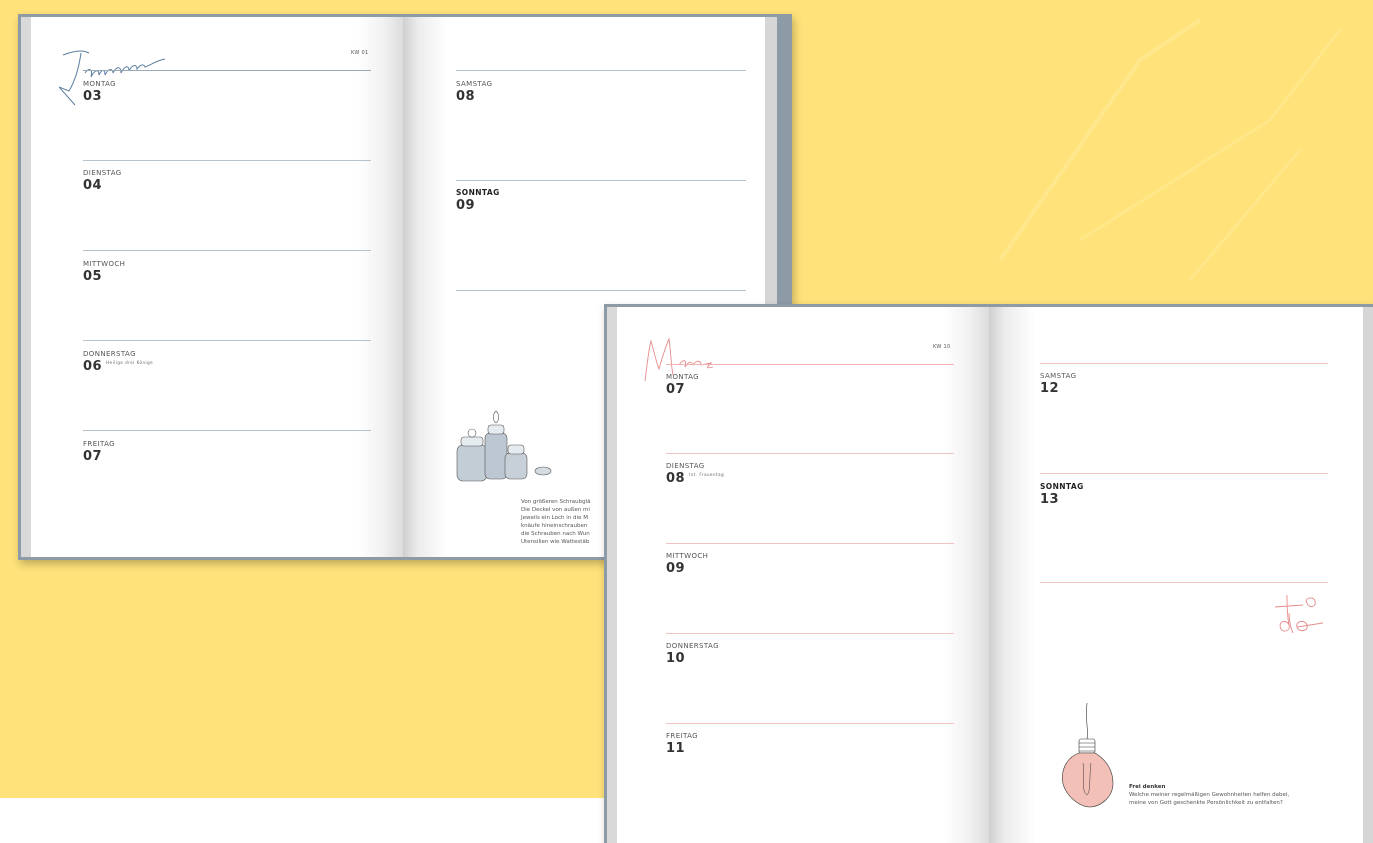  I want to click on day-number: 08 Int. Frauentag, so click(695, 478).